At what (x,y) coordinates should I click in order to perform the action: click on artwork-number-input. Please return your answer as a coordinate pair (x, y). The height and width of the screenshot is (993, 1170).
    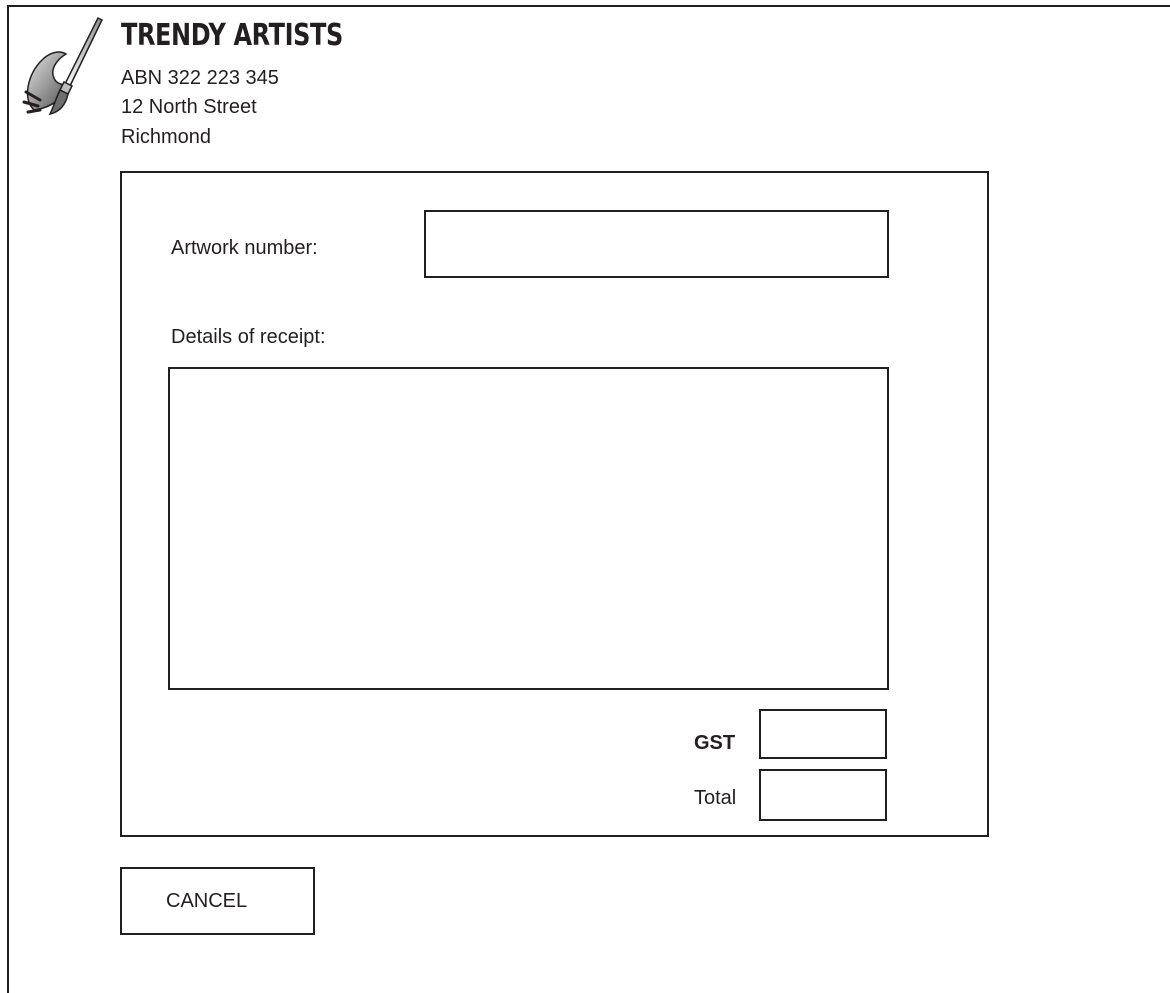
    Looking at the image, I should click on (656, 244).